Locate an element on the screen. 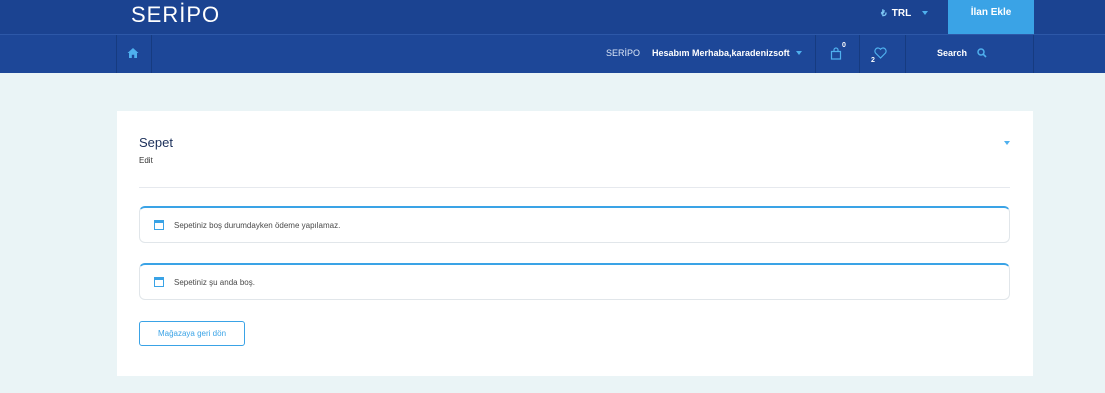 The image size is (1105, 393). add-listing-button: İlan Ekle is located at coordinates (991, 17).